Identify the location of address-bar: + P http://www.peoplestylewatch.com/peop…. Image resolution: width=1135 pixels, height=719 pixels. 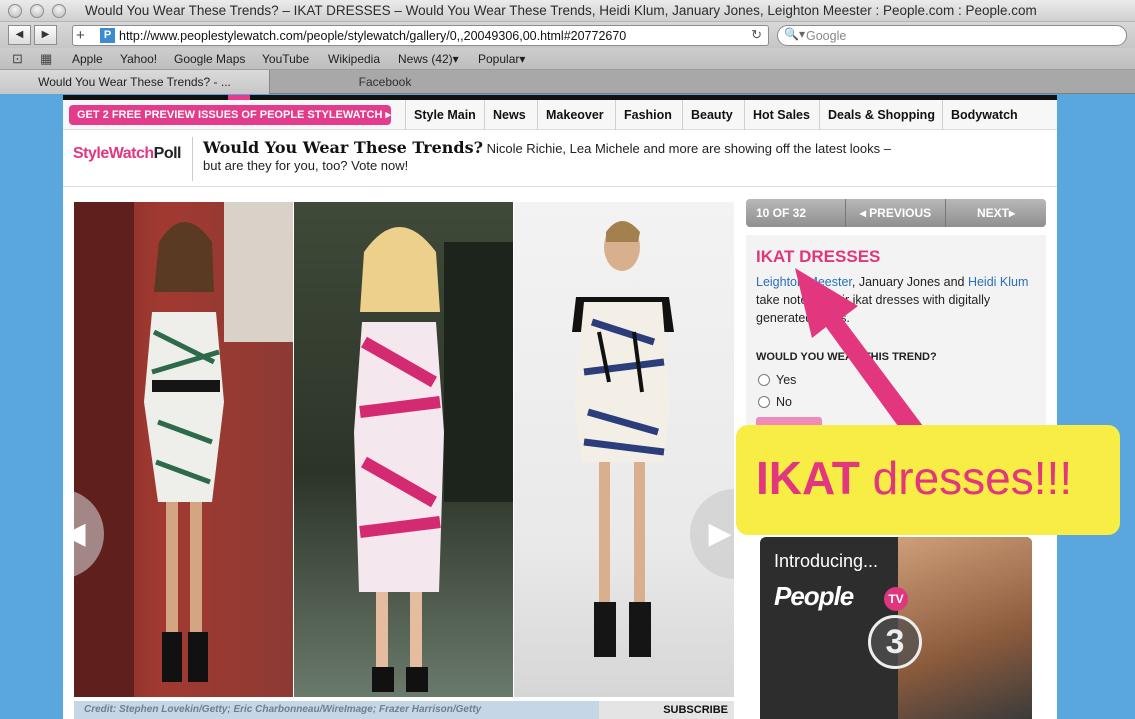
(420, 35).